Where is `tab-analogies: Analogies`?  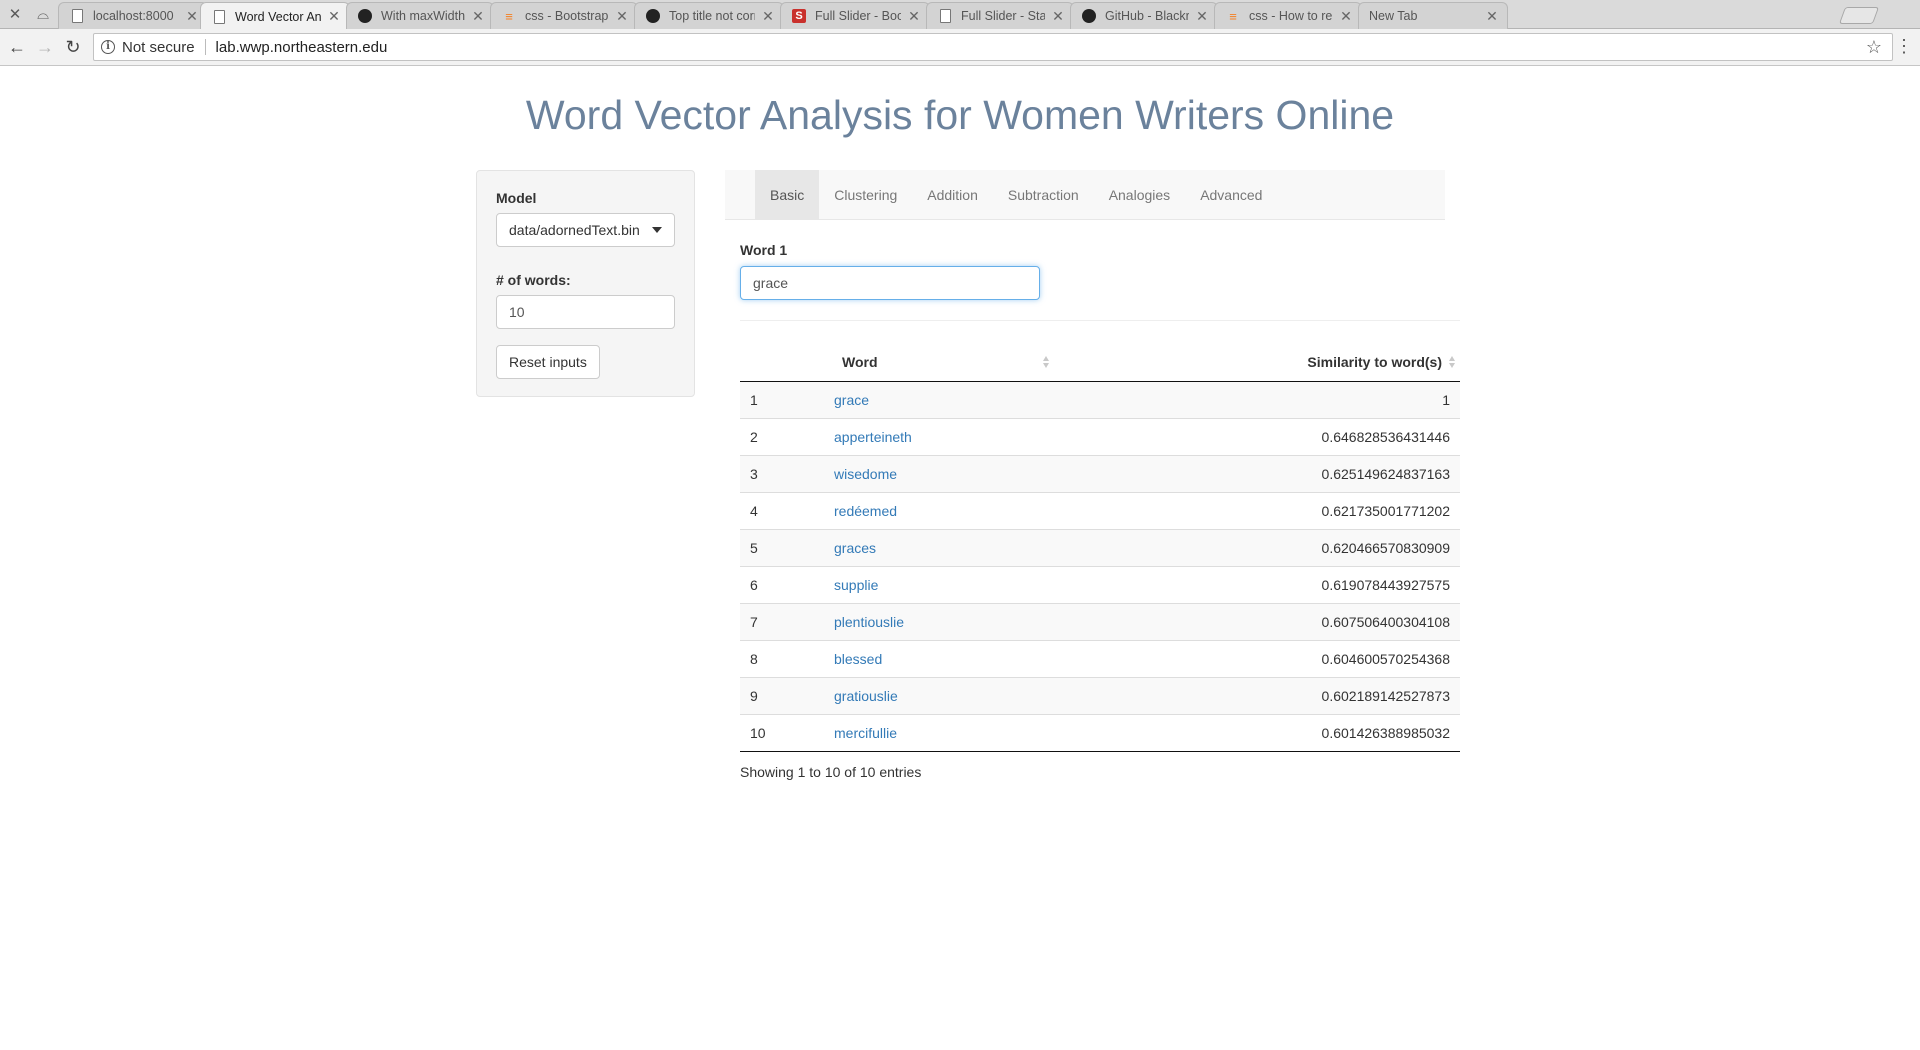
tab-analogies: Analogies is located at coordinates (1140, 195).